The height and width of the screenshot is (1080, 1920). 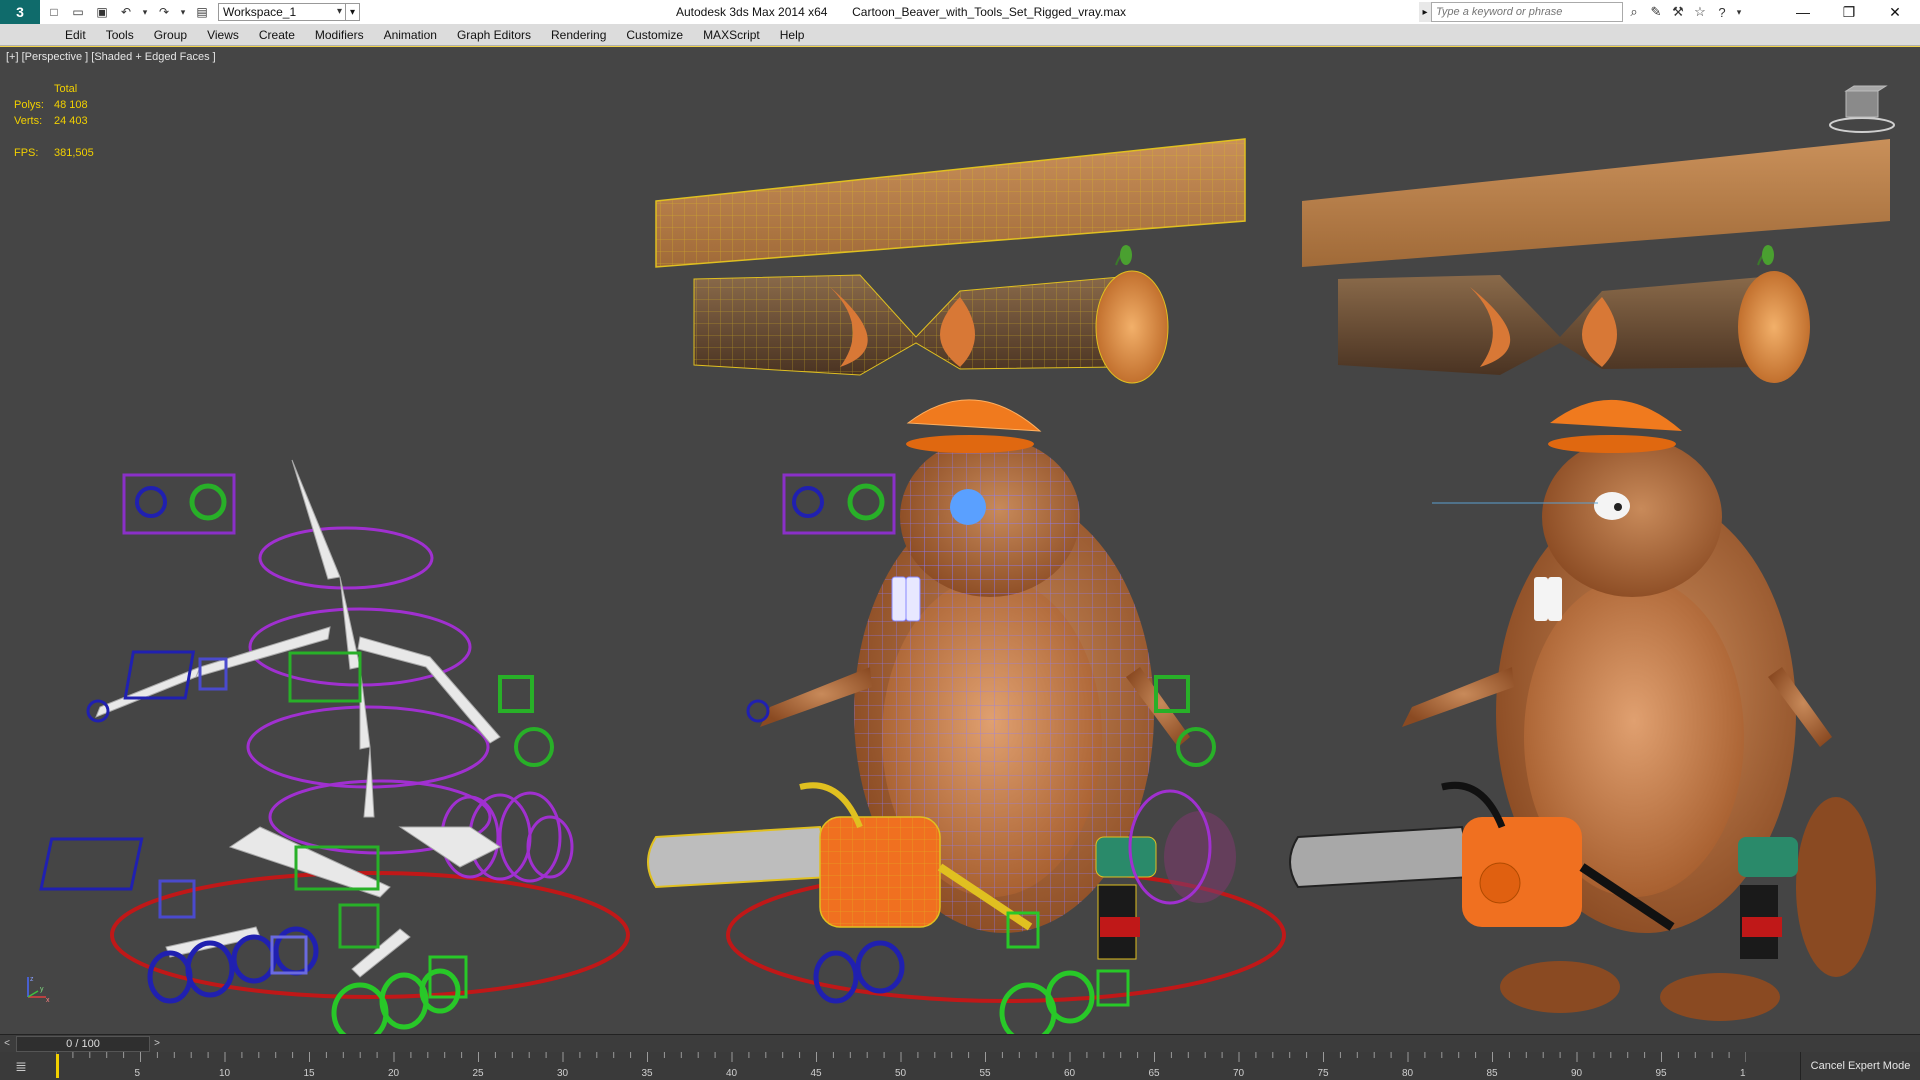 I want to click on stats-header: Total, so click(x=65, y=89).